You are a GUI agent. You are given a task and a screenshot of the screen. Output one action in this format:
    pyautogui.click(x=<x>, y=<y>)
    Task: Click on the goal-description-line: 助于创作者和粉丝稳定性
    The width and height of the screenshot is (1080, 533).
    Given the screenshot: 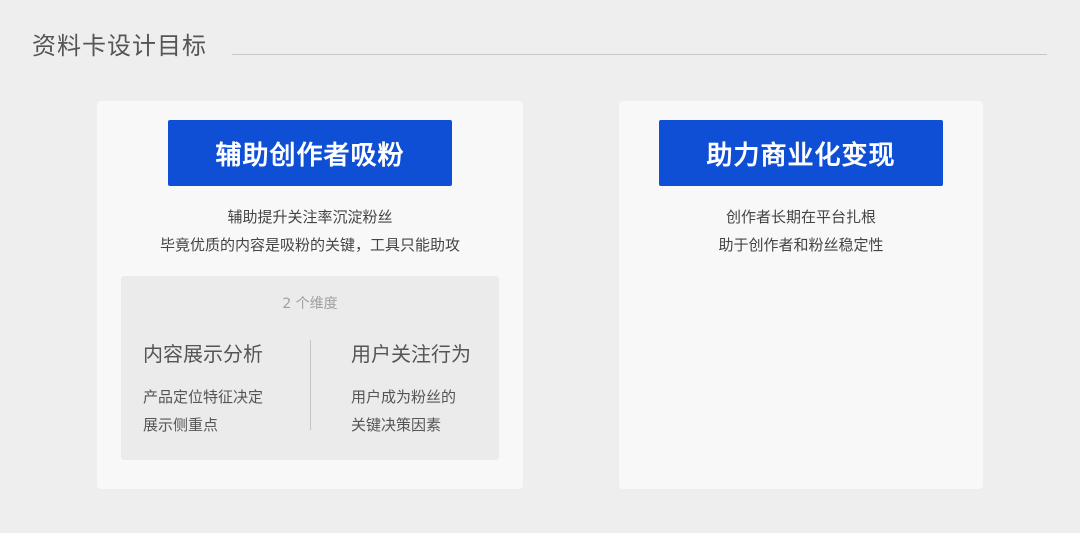 What is the action you would take?
    pyautogui.click(x=801, y=245)
    